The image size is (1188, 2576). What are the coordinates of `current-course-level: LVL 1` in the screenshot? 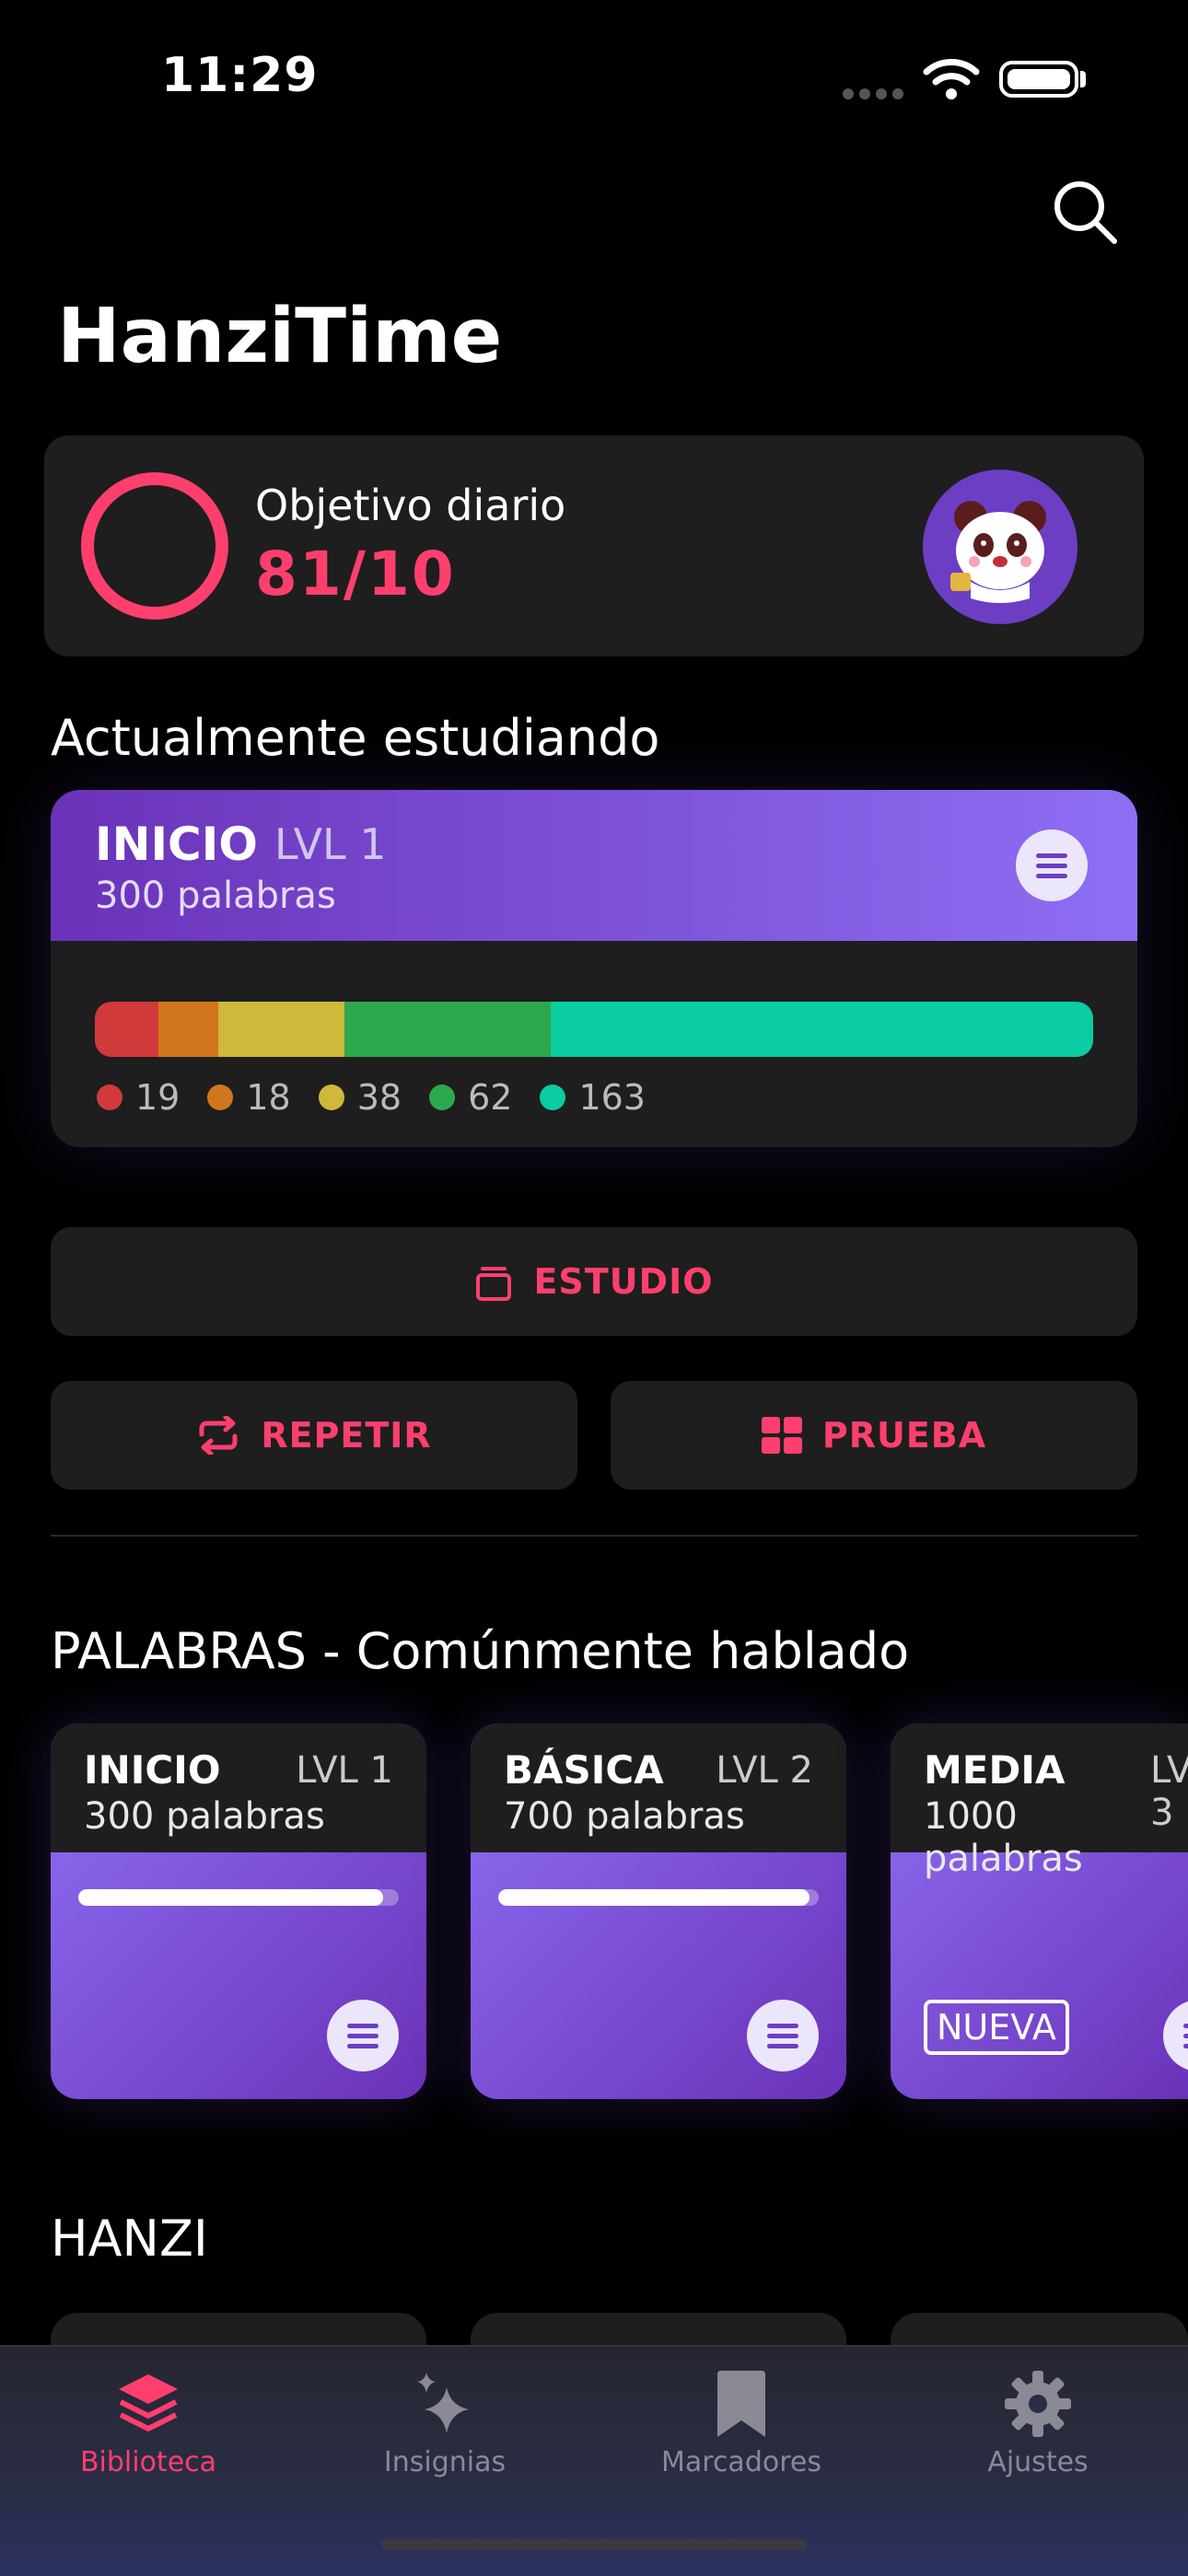 It's located at (330, 844).